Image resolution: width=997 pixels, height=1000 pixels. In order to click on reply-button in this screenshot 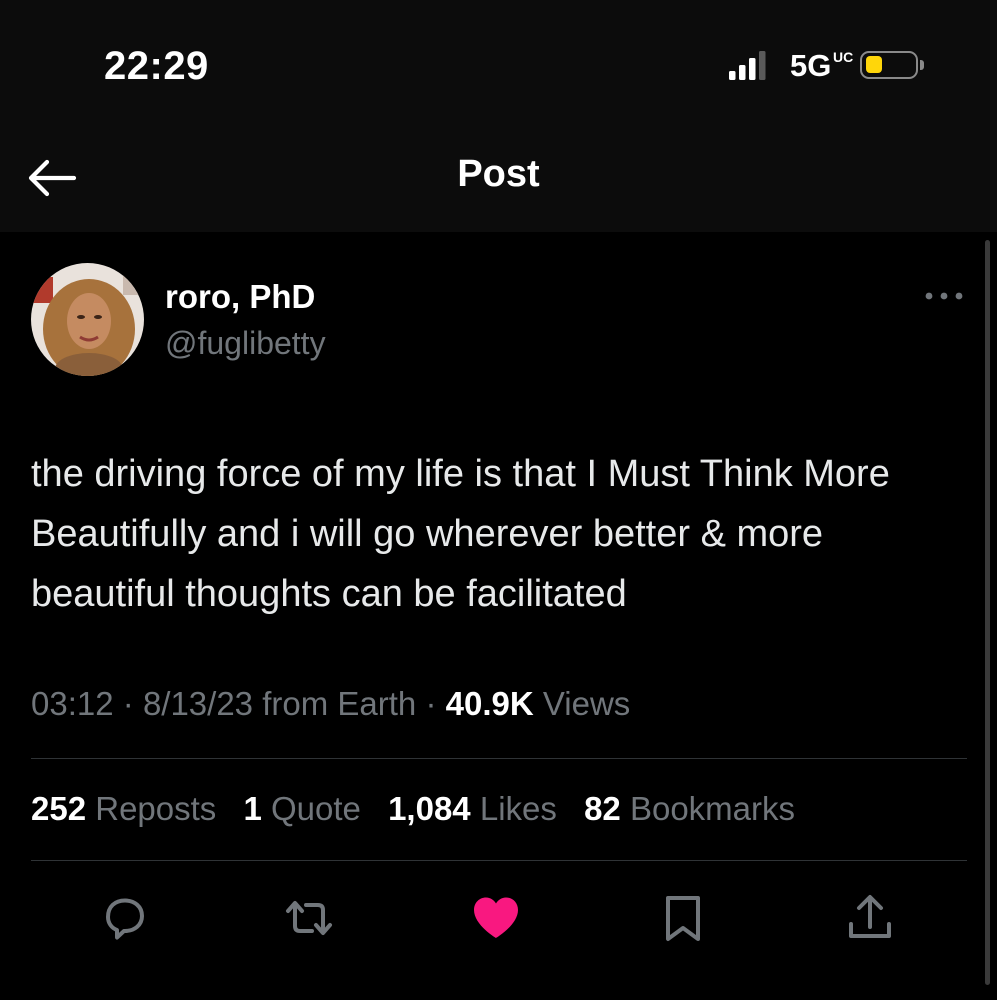, I will do `click(124, 918)`.